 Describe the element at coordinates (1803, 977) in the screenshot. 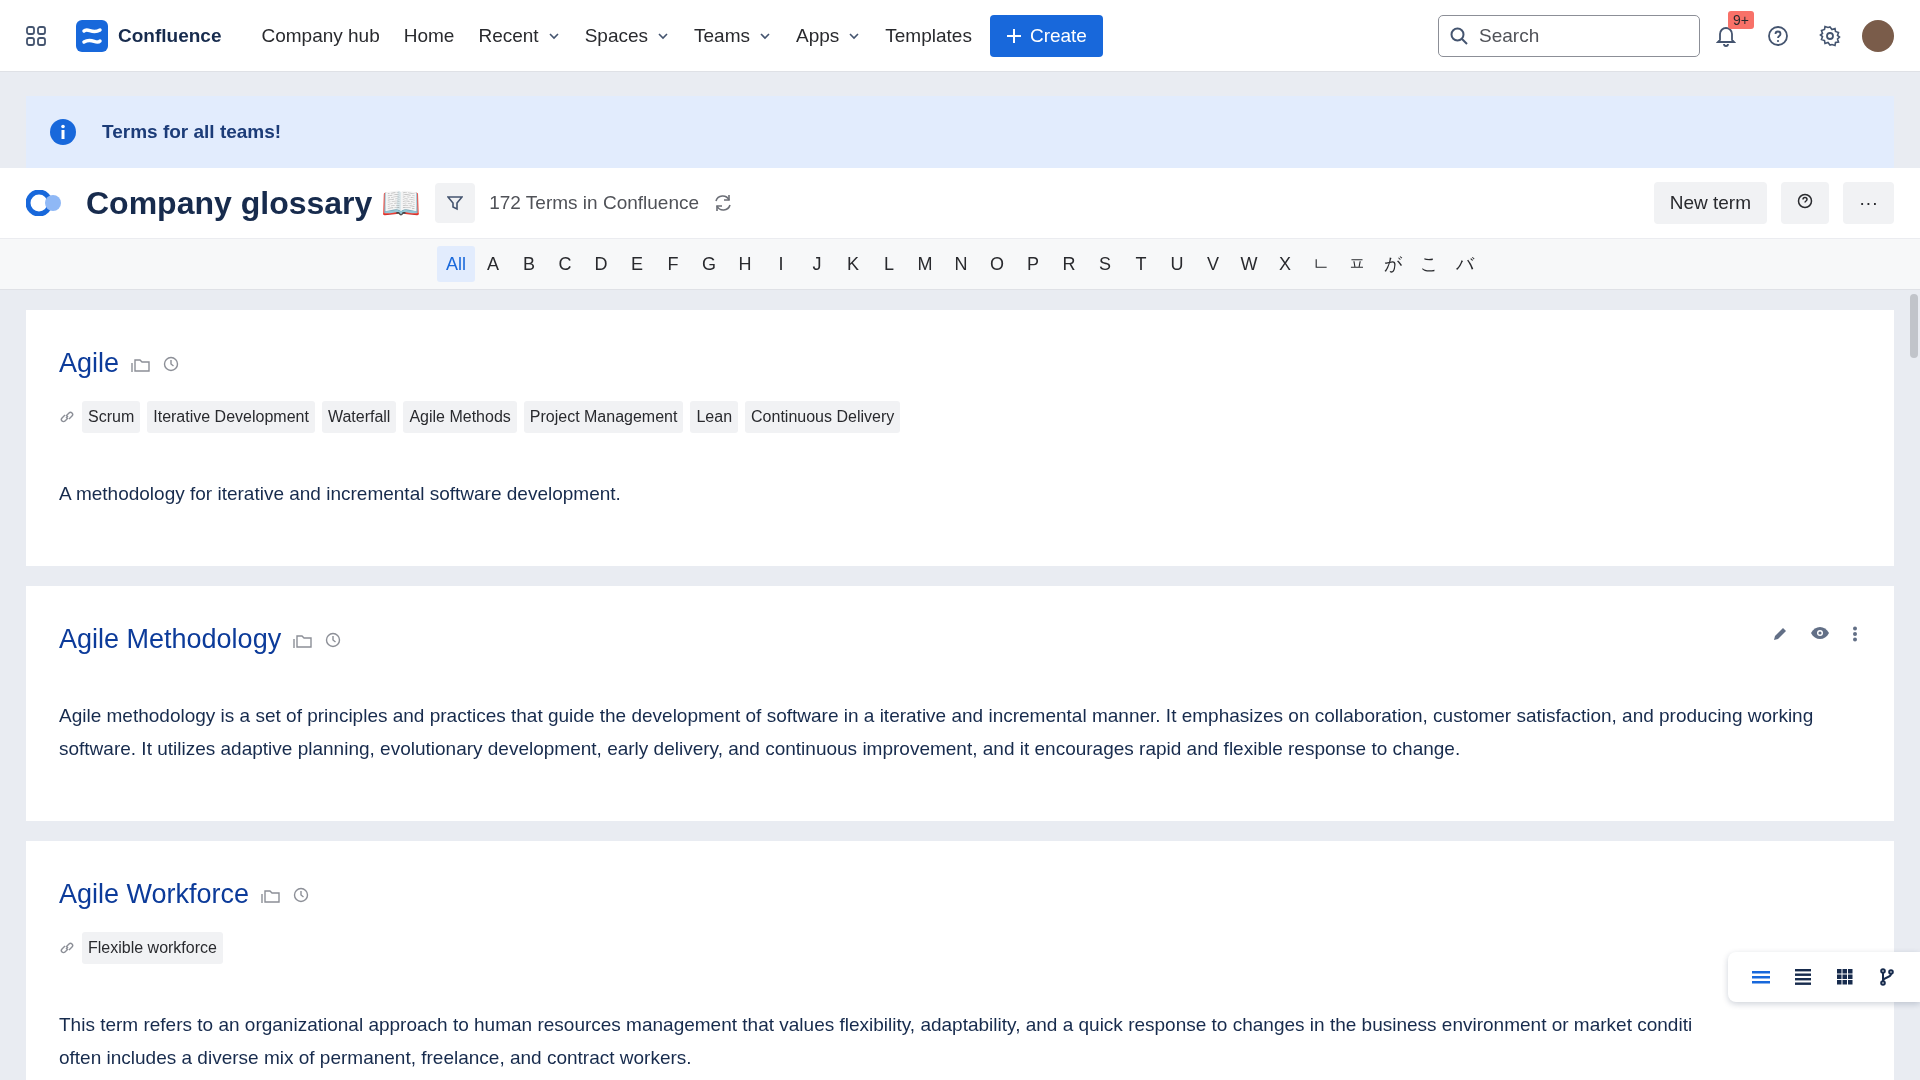

I see `list-icon` at that location.